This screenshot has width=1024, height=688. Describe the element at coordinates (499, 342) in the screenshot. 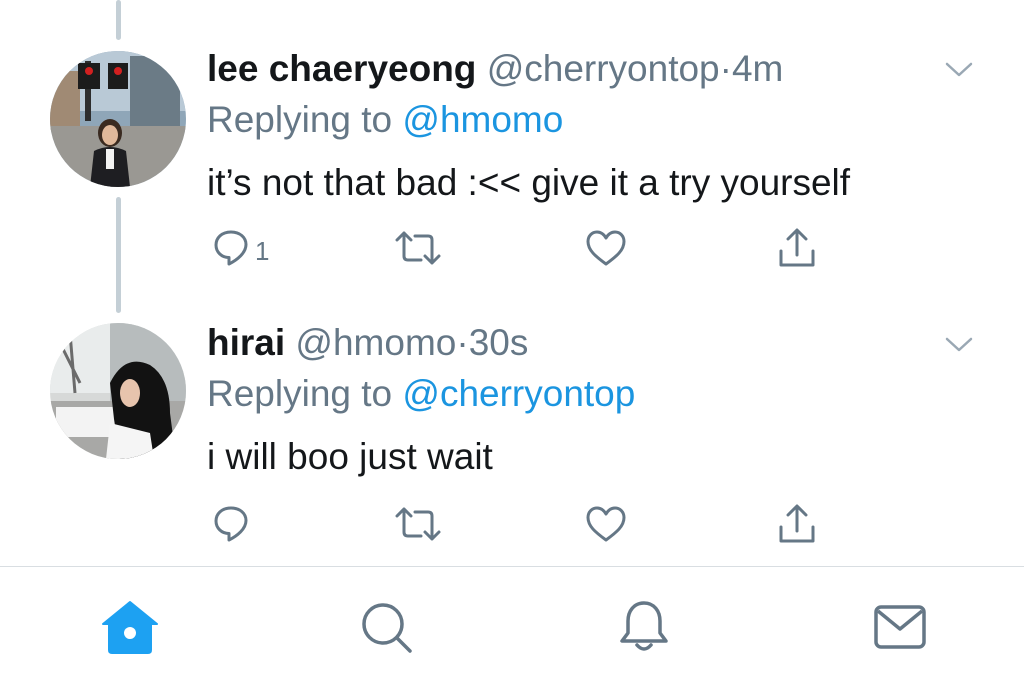

I see `timestamp: 30s` at that location.